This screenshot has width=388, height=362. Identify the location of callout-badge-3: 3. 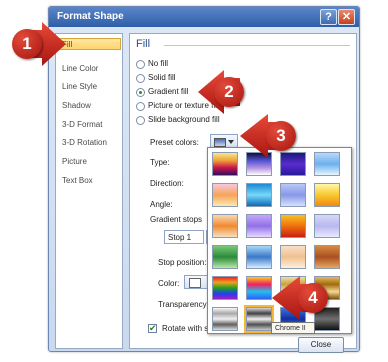
(281, 136).